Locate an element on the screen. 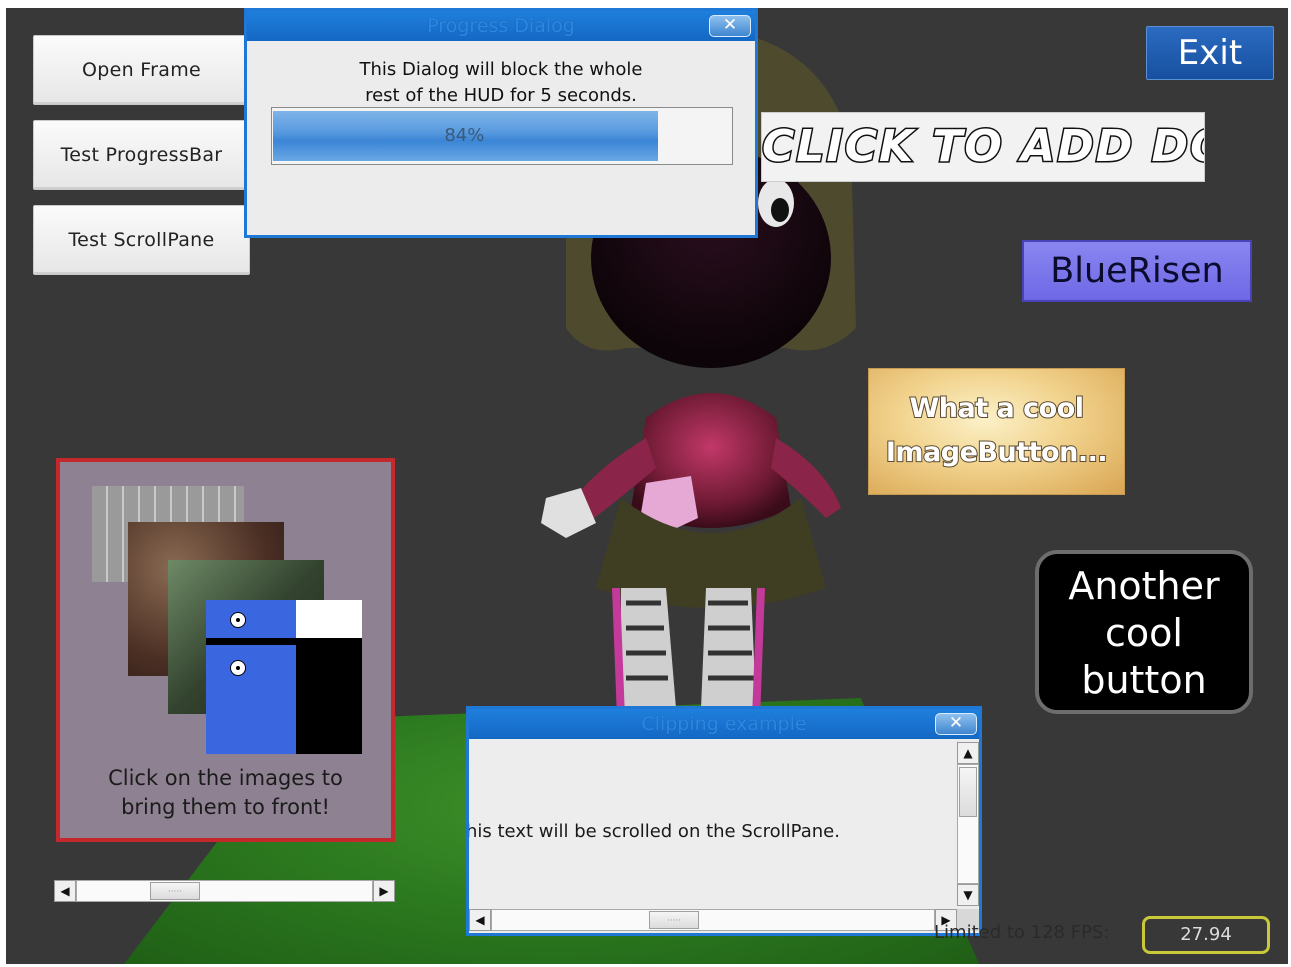 The width and height of the screenshot is (1291, 967). another-cool-button: Another cool button is located at coordinates (1144, 632).